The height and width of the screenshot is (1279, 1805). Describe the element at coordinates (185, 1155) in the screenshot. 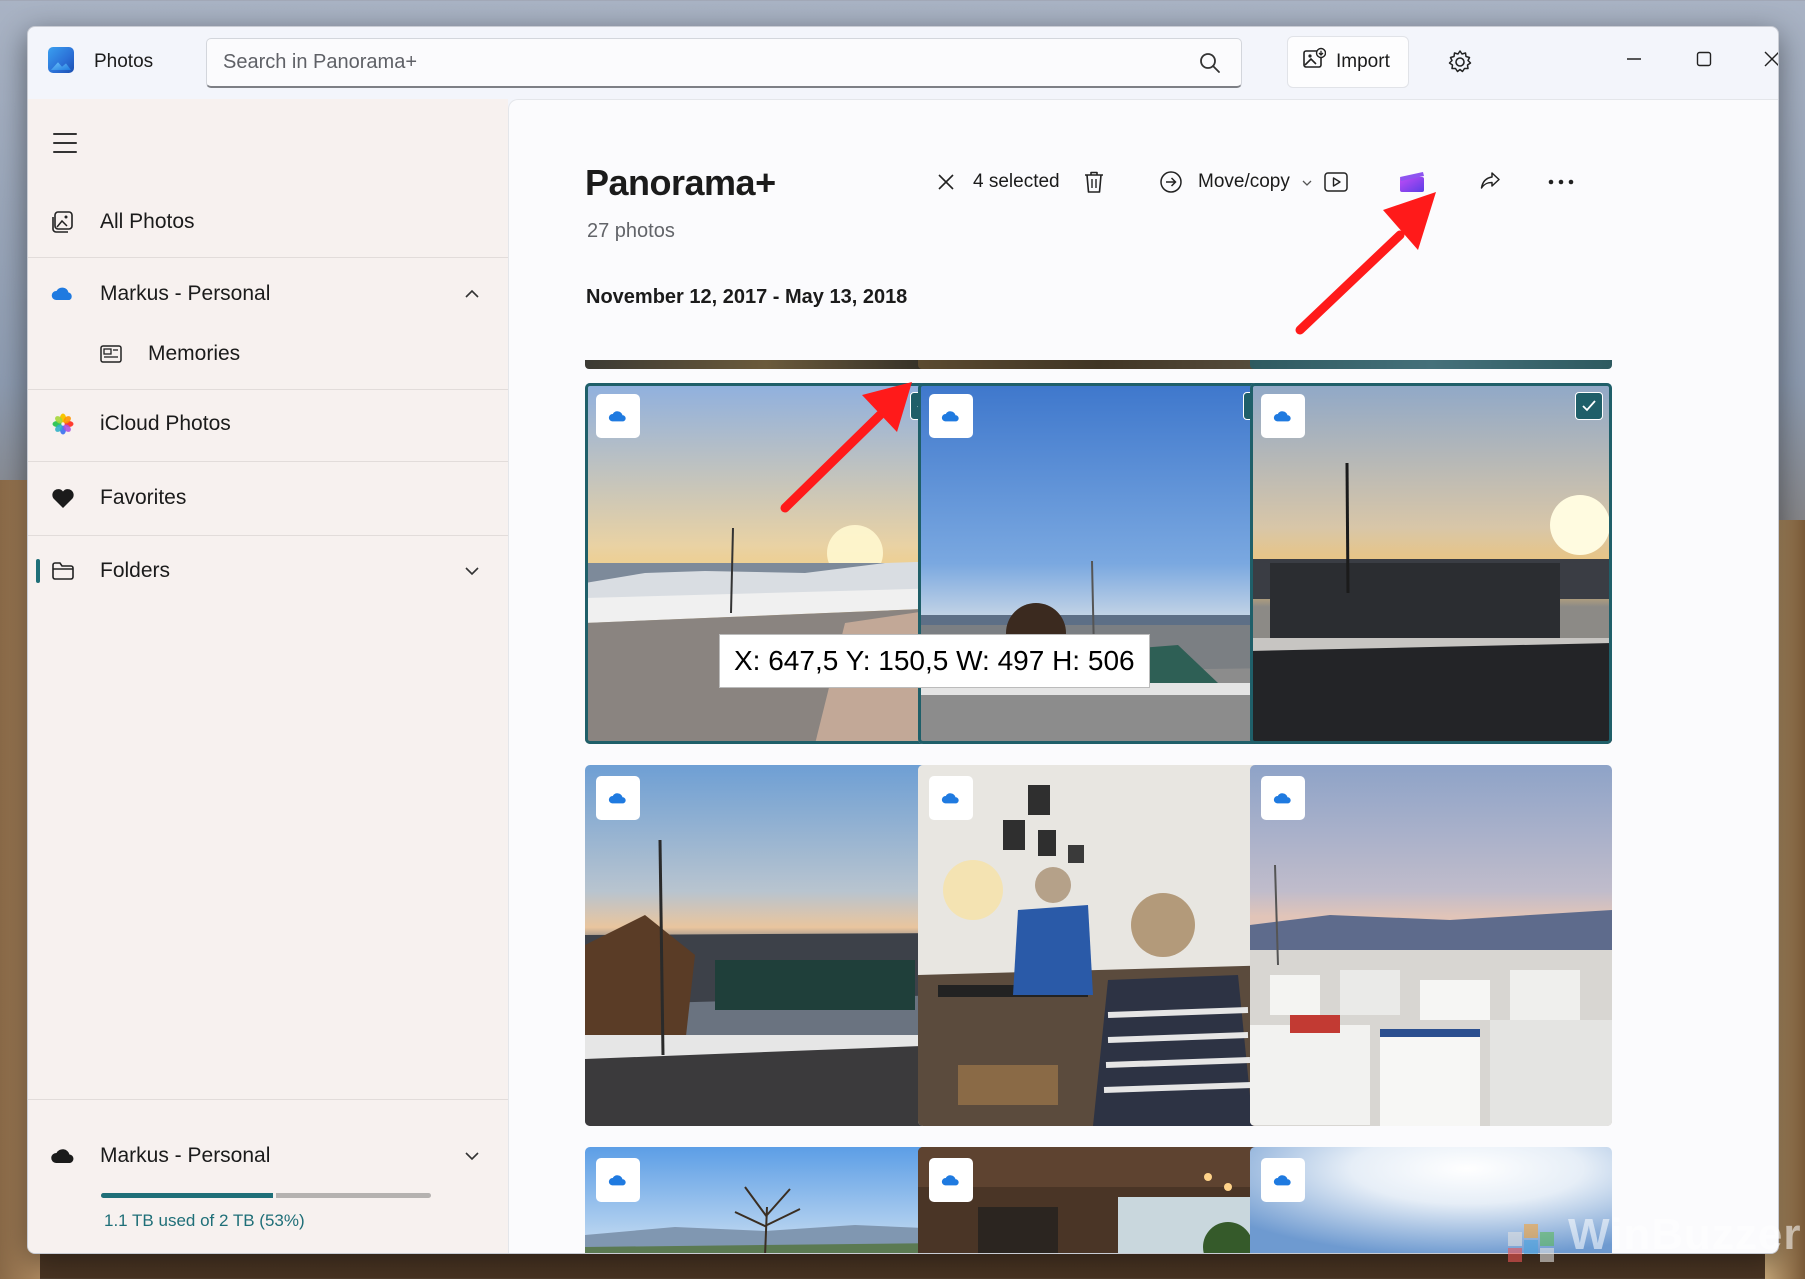

I see `storage-account-label: Markus - Personal` at that location.